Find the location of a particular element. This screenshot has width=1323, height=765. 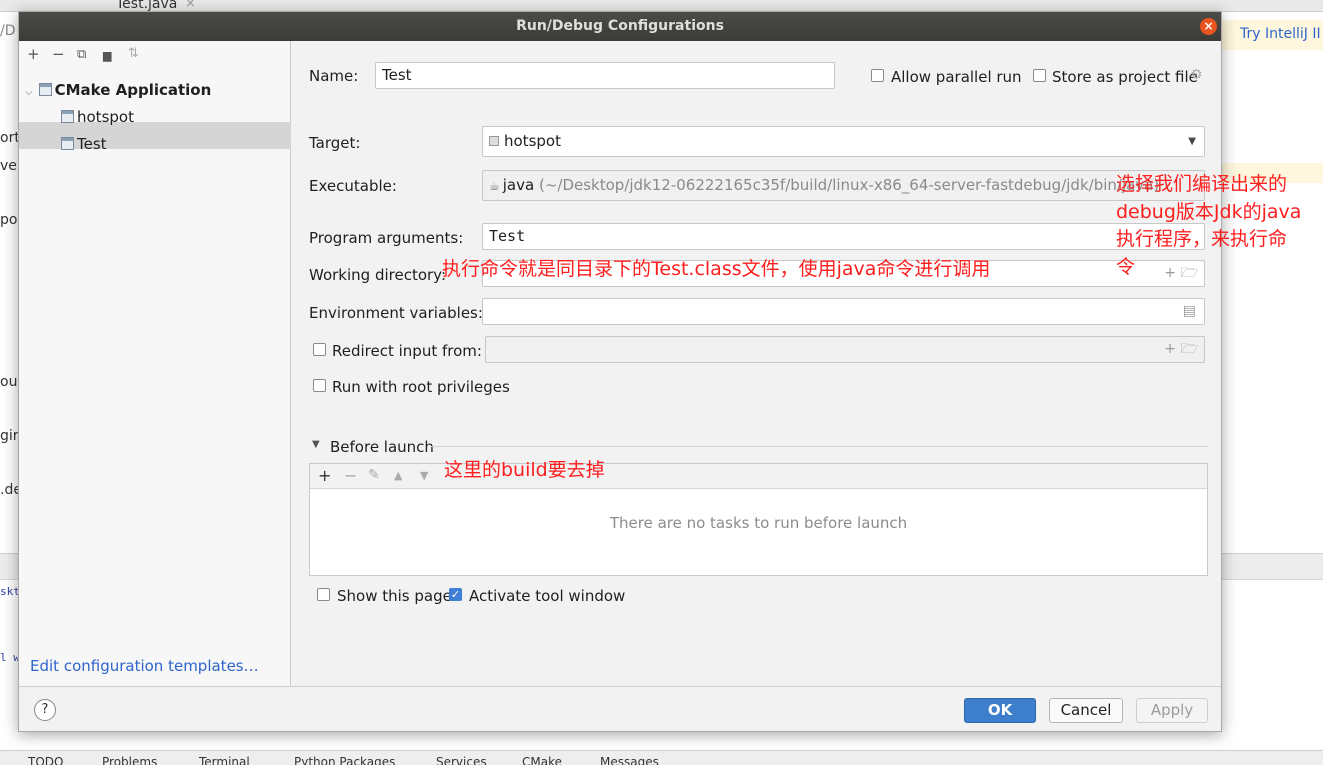

store-project-checkbox is located at coordinates (1039, 75).